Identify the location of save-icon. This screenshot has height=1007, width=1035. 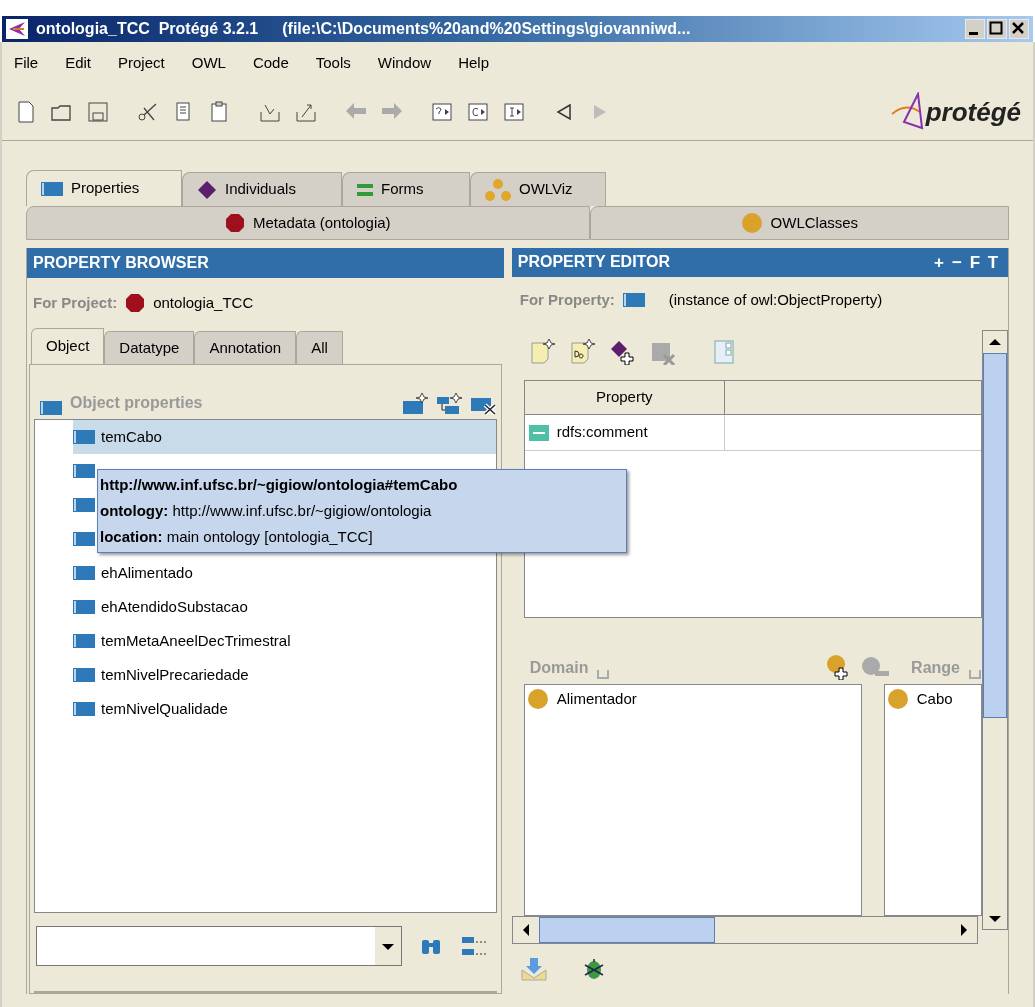
(98, 112).